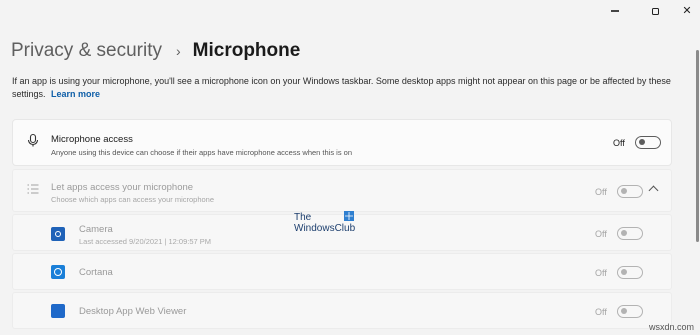  What do you see at coordinates (630, 191) in the screenshot?
I see `apps-access-toggle` at bounding box center [630, 191].